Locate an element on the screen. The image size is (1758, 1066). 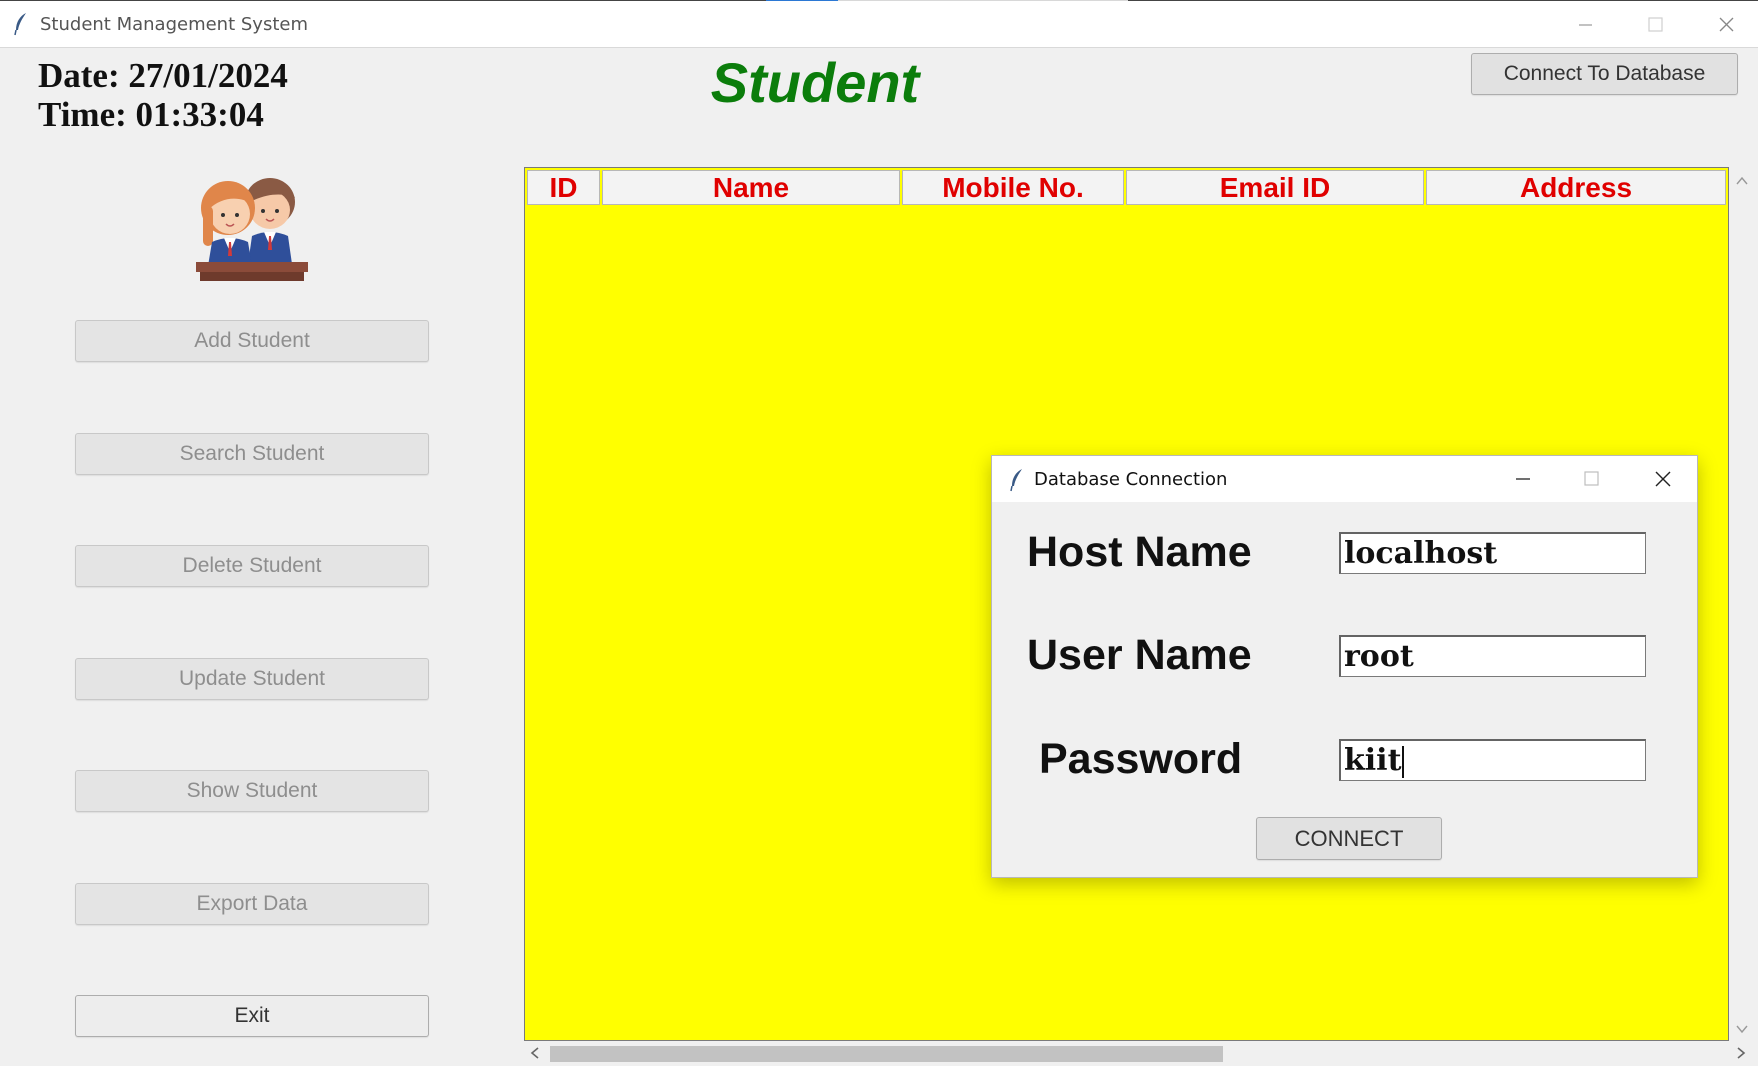
exit-button: Exit is located at coordinates (252, 1016).